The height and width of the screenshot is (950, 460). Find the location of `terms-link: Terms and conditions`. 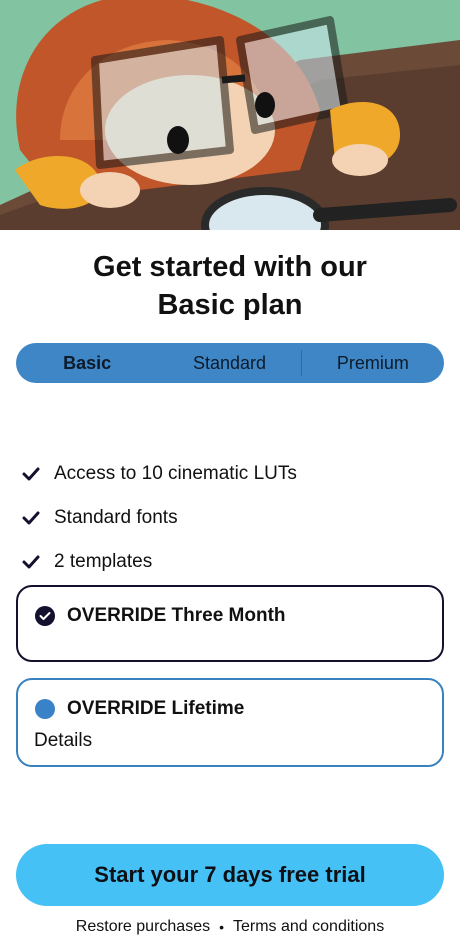

terms-link: Terms and conditions is located at coordinates (308, 927).